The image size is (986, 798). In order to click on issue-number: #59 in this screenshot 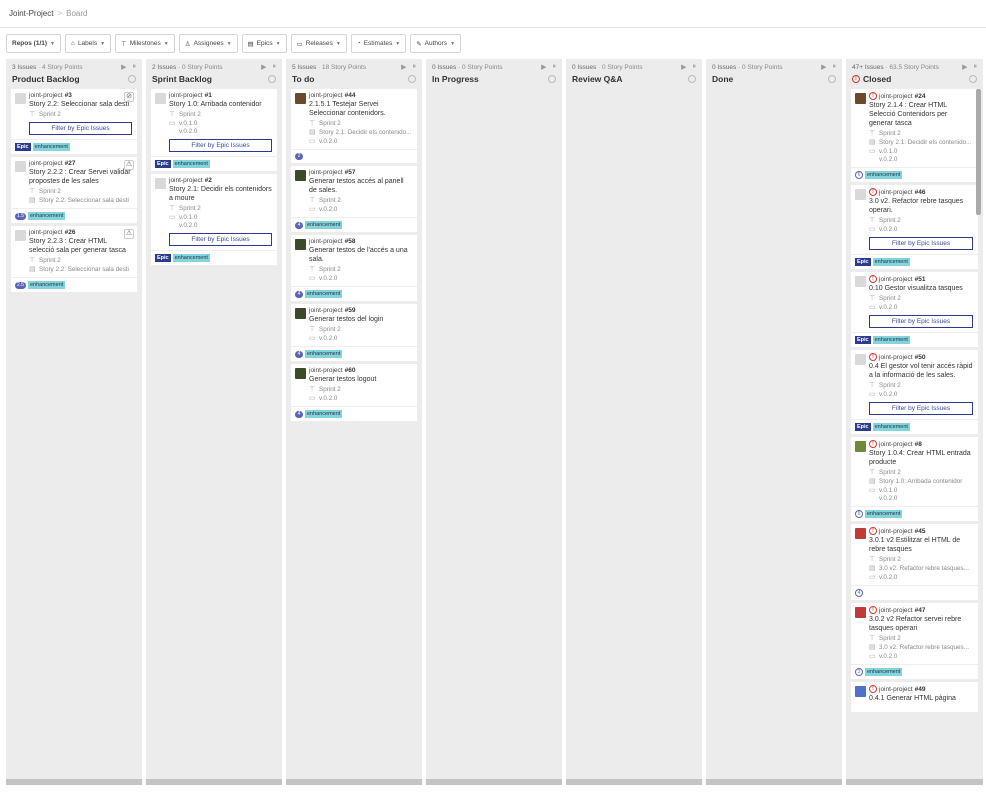, I will do `click(350, 310)`.